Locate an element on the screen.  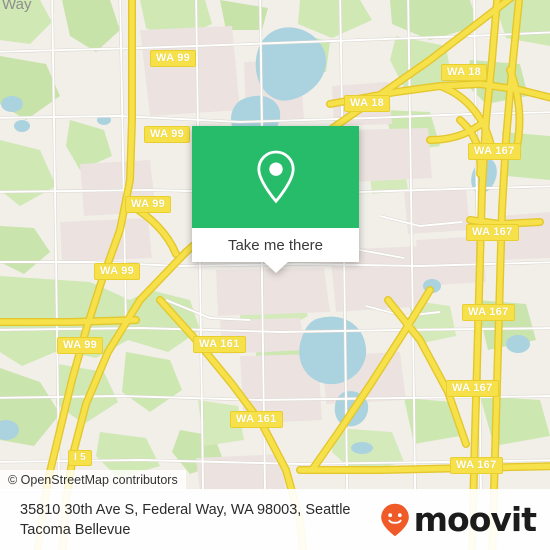
address-line-2: Tacoma Bellevue is located at coordinates (75, 529).